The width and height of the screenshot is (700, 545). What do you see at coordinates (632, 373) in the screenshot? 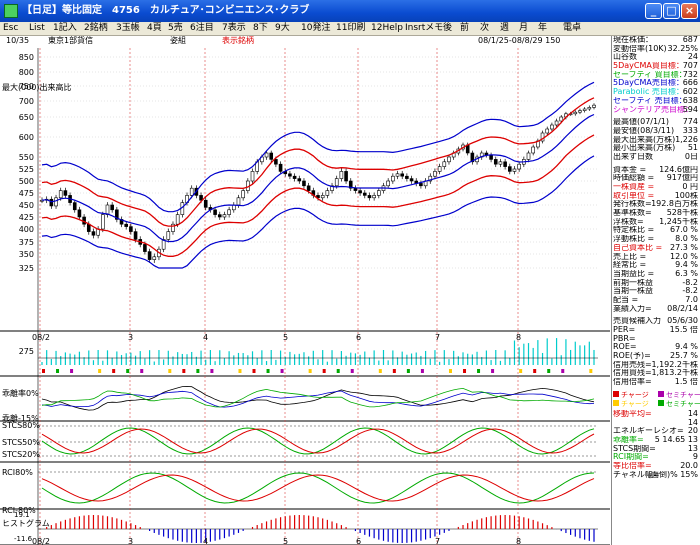
I see `info-label: 信用買残=` at bounding box center [632, 373].